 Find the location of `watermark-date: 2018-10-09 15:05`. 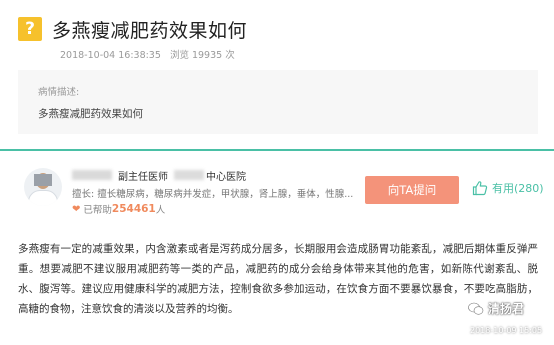

watermark-date: 2018-10-09 15:05 is located at coordinates (506, 330).